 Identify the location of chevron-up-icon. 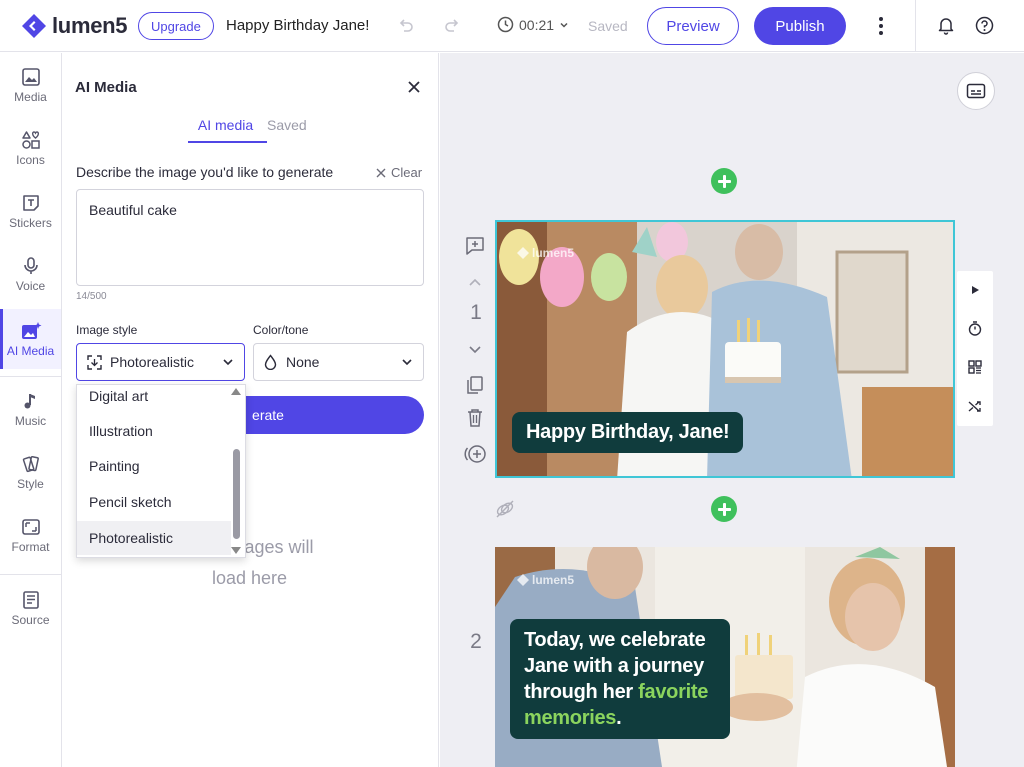
(475, 282).